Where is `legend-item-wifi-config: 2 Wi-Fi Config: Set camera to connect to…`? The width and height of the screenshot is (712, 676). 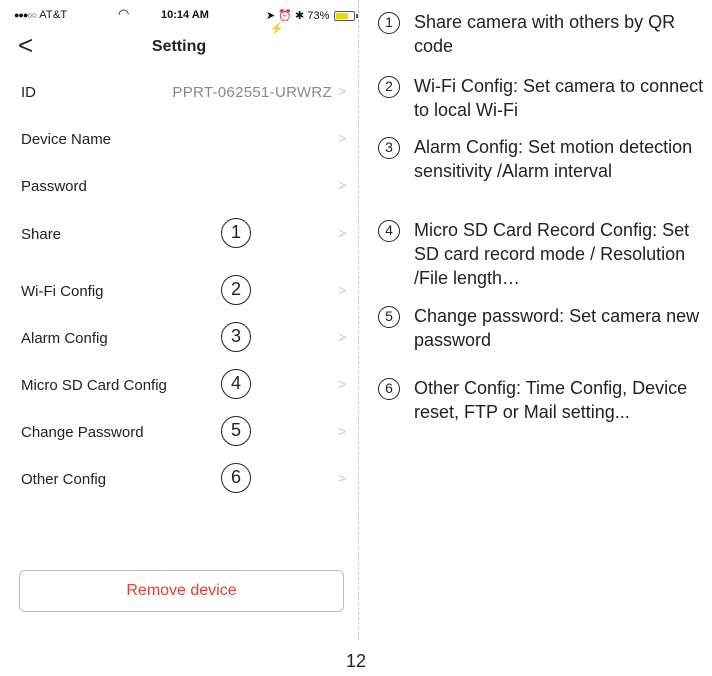 legend-item-wifi-config: 2 Wi-Fi Config: Set camera to connect to… is located at coordinates (545, 98).